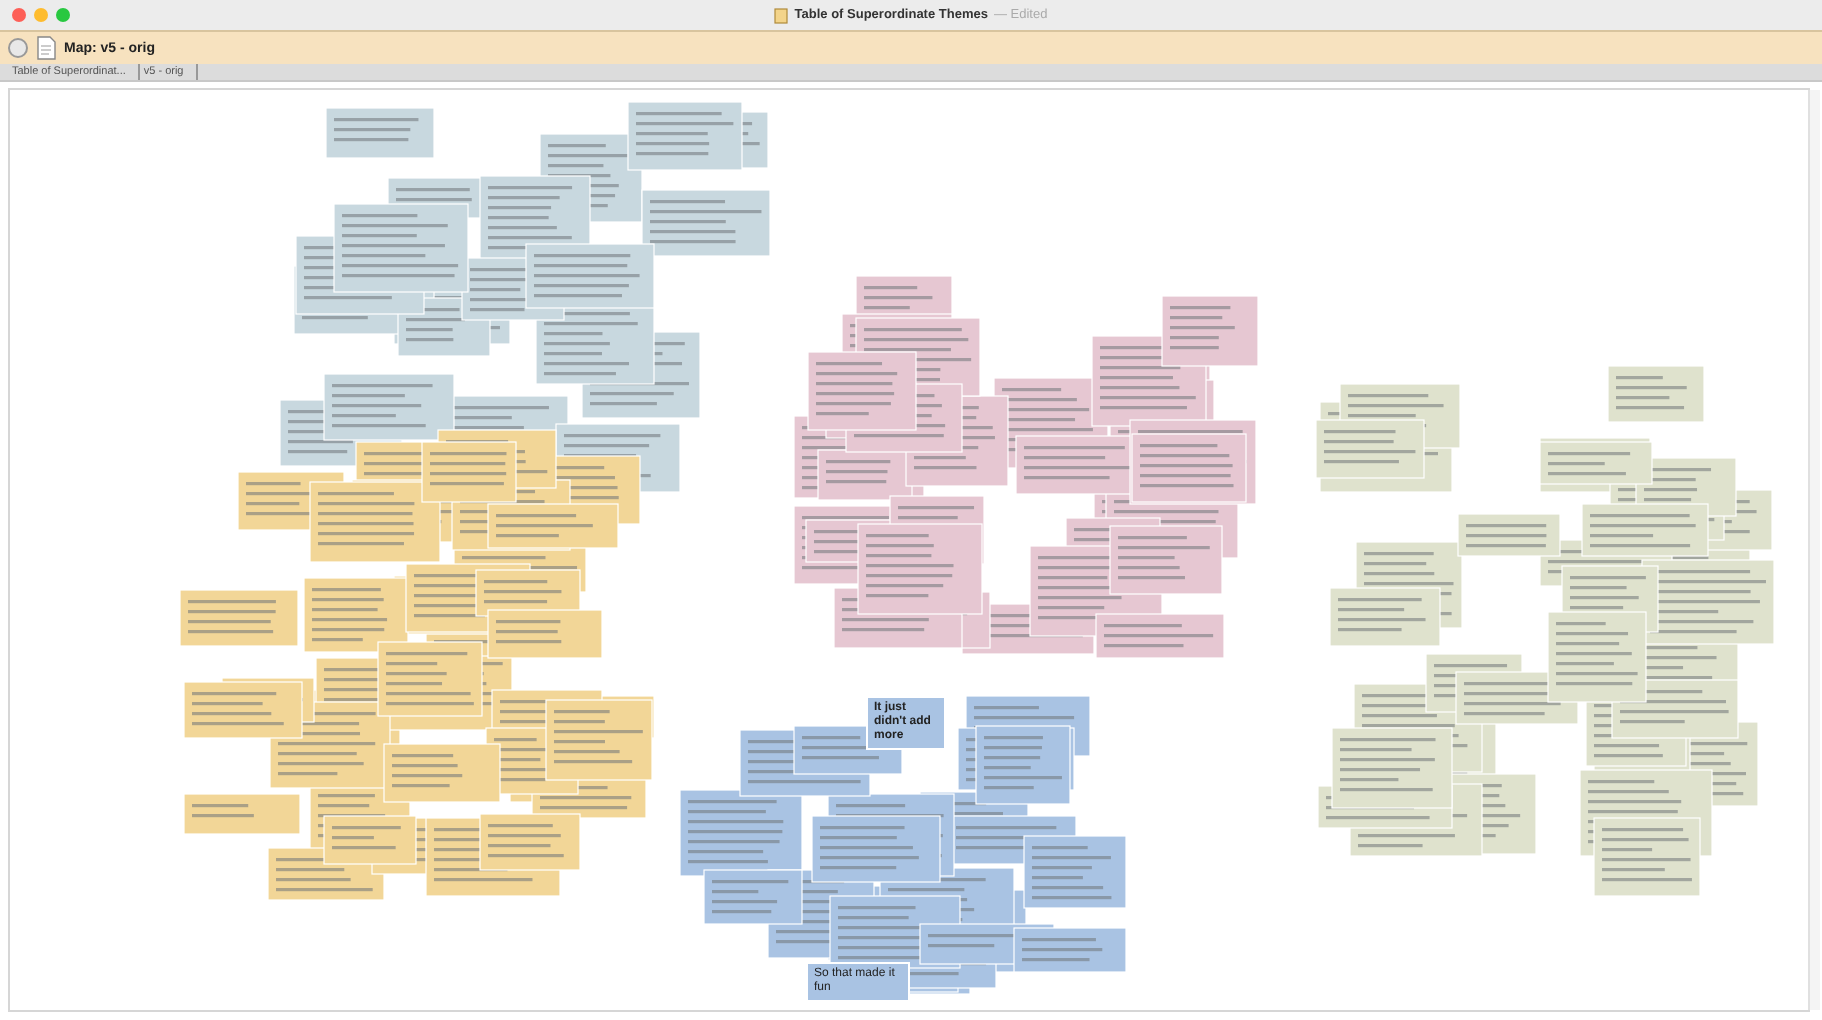 This screenshot has height=1020, width=1822. I want to click on close-button, so click(19, 15).